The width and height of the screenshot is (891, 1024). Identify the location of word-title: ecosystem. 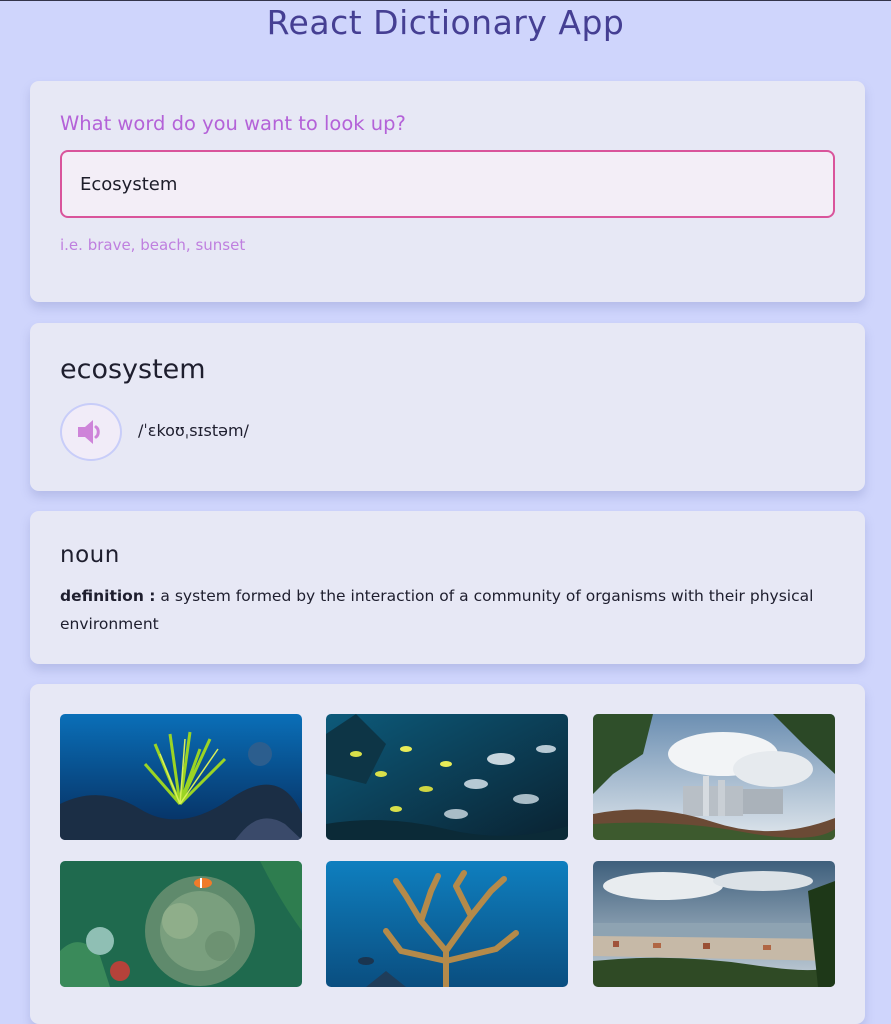
(133, 369).